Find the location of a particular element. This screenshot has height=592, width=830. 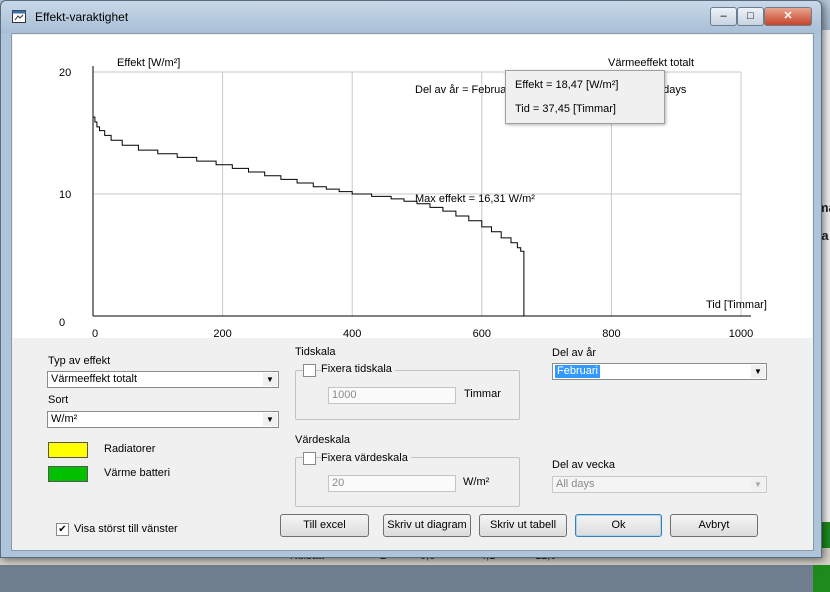

avbryt-button: Avbryt is located at coordinates (714, 525).